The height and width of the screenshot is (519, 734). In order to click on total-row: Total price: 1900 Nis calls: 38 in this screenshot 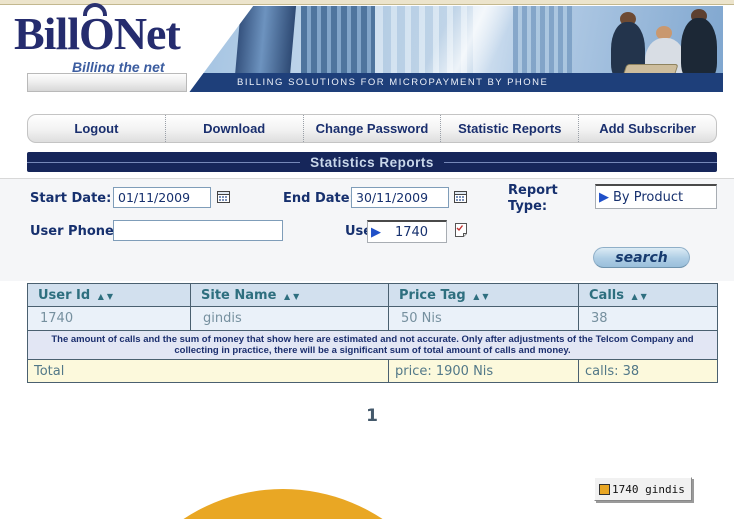, I will do `click(372, 371)`.